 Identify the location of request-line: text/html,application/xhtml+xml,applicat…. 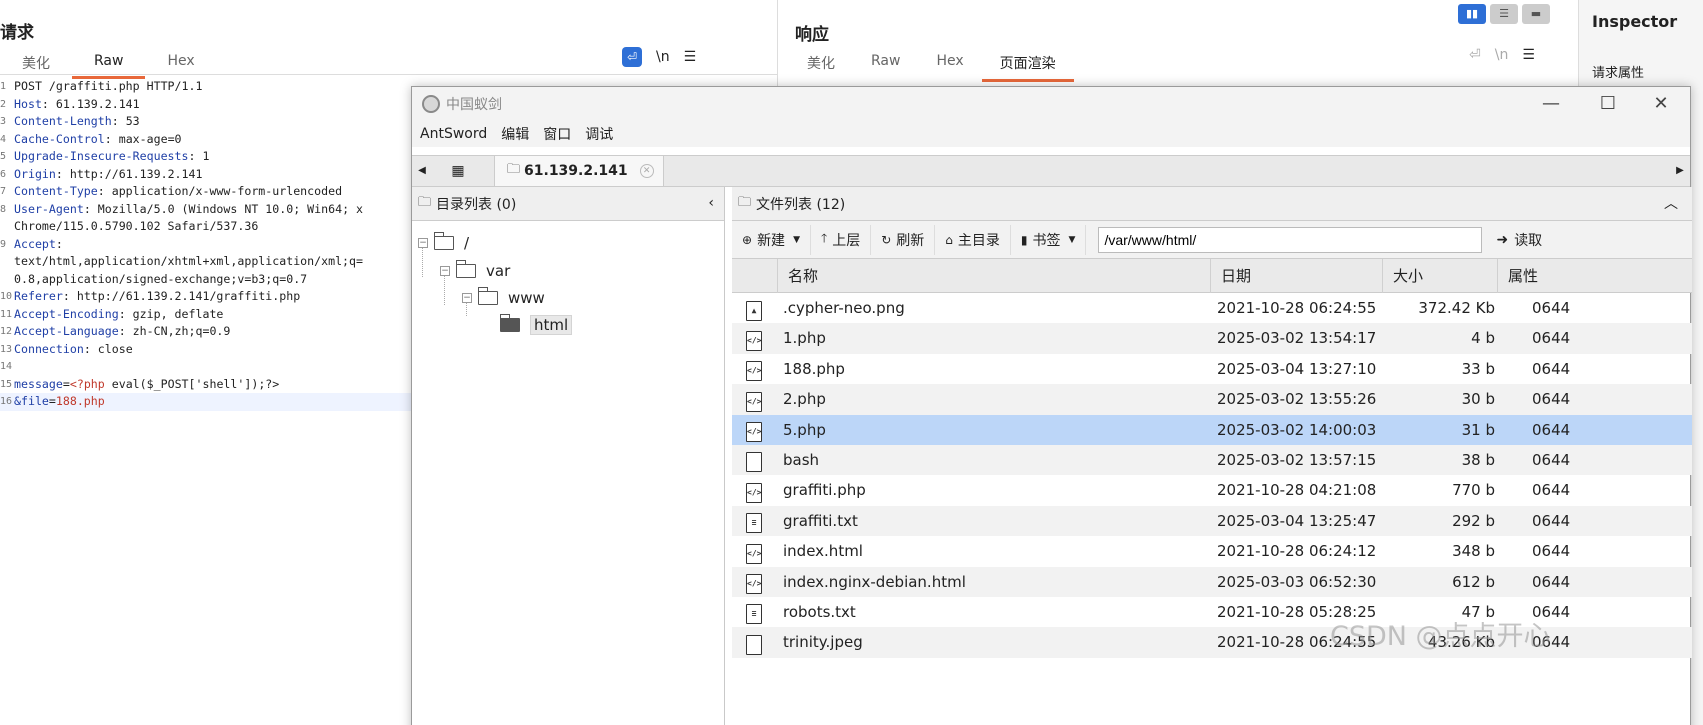
(206, 262).